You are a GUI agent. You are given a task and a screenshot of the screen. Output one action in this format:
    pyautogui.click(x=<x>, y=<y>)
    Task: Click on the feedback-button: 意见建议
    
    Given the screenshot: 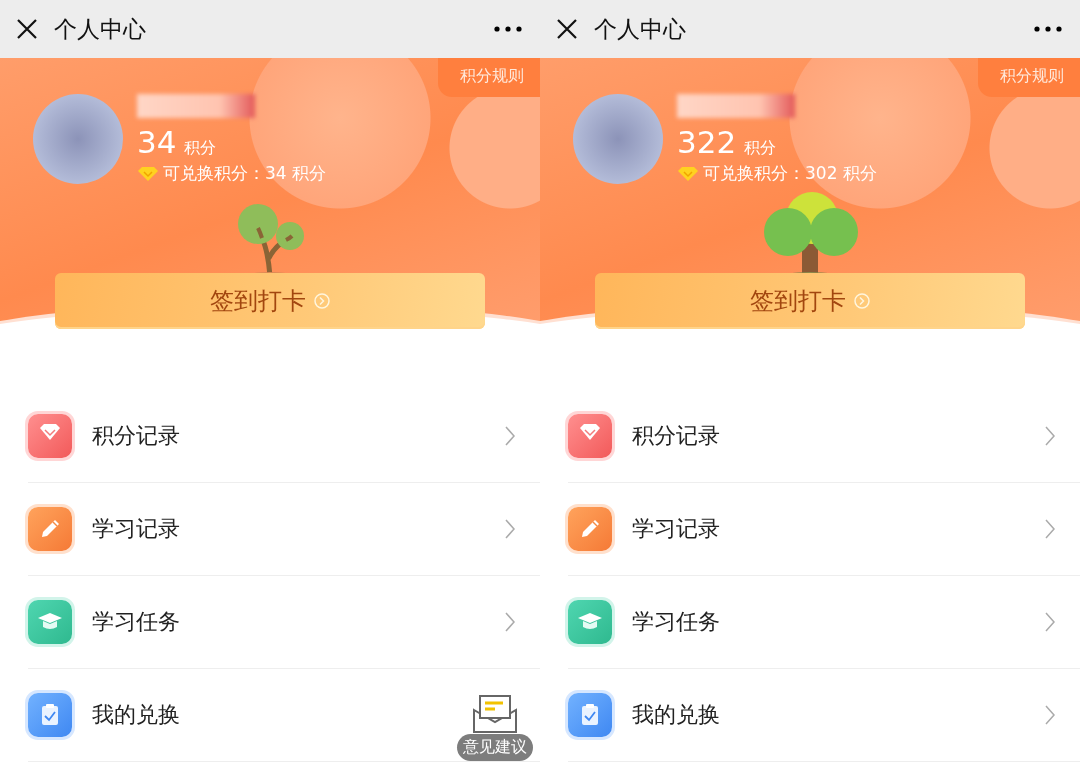 What is the action you would take?
    pyautogui.click(x=495, y=728)
    